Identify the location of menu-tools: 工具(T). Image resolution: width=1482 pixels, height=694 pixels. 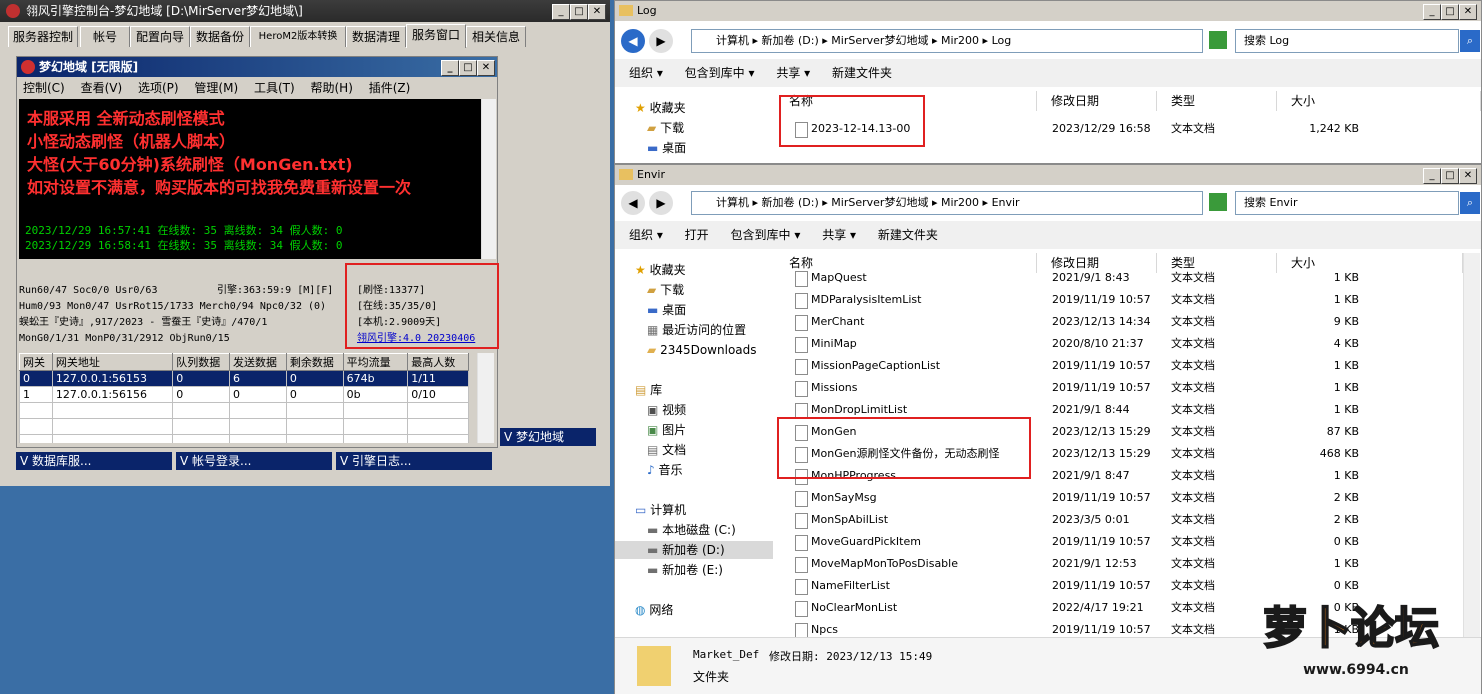
(274, 88).